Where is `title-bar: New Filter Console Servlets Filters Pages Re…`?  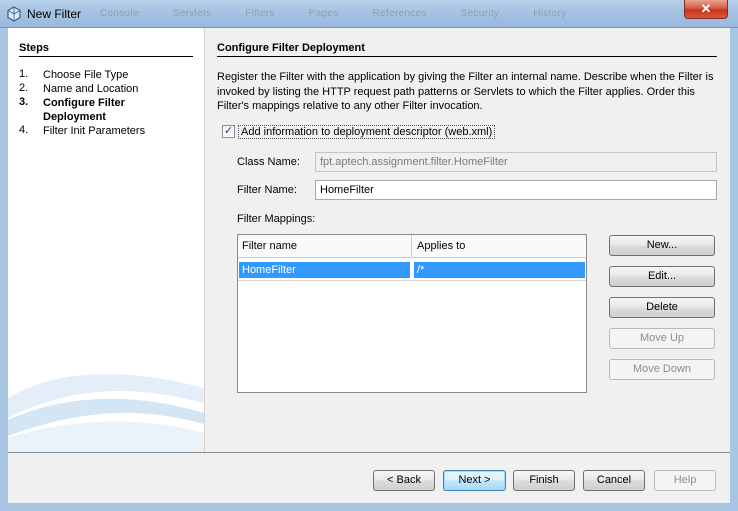
title-bar: New Filter Console Servlets Filters Pages Re… is located at coordinates (369, 14).